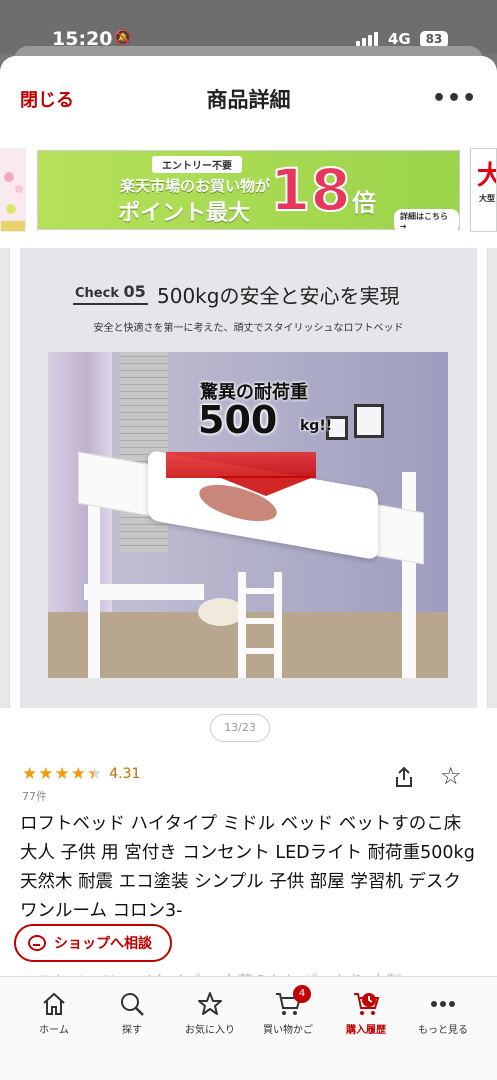 This screenshot has width=497, height=1080. What do you see at coordinates (240, 728) in the screenshot?
I see `image-counter: 13/23` at bounding box center [240, 728].